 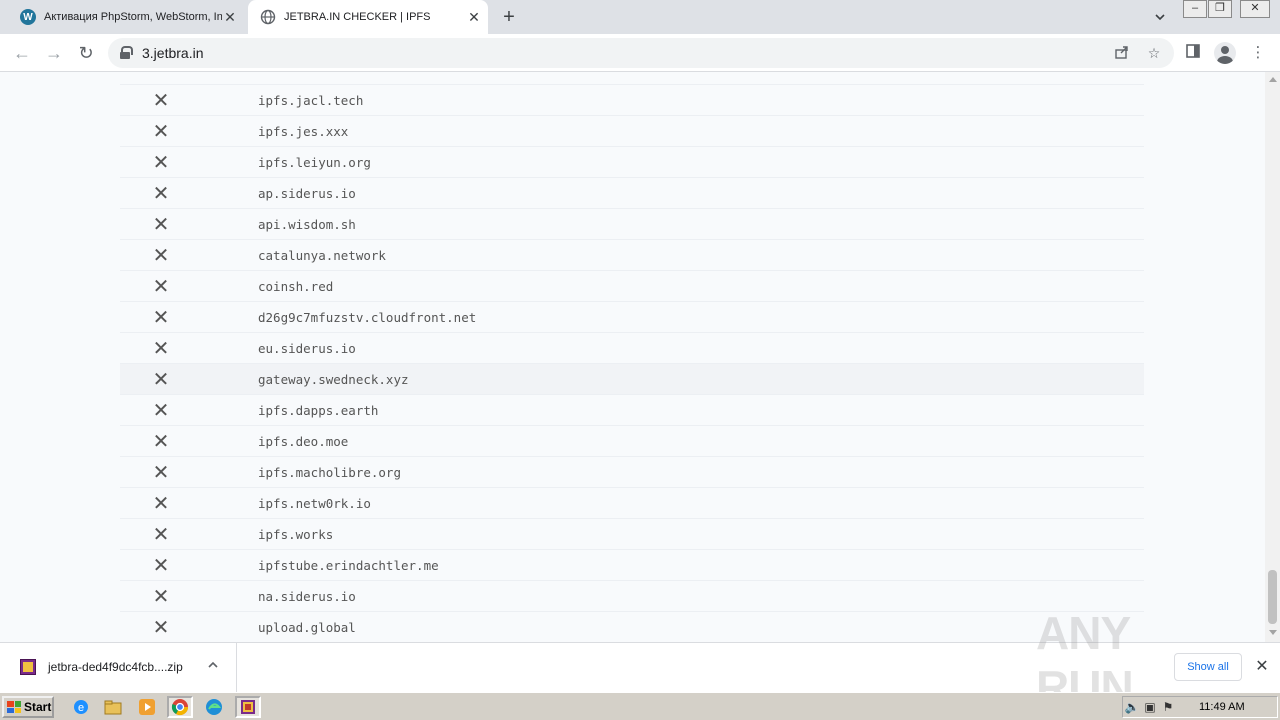 I want to click on table-row: ✕ ipfs.works, so click(x=632, y=534).